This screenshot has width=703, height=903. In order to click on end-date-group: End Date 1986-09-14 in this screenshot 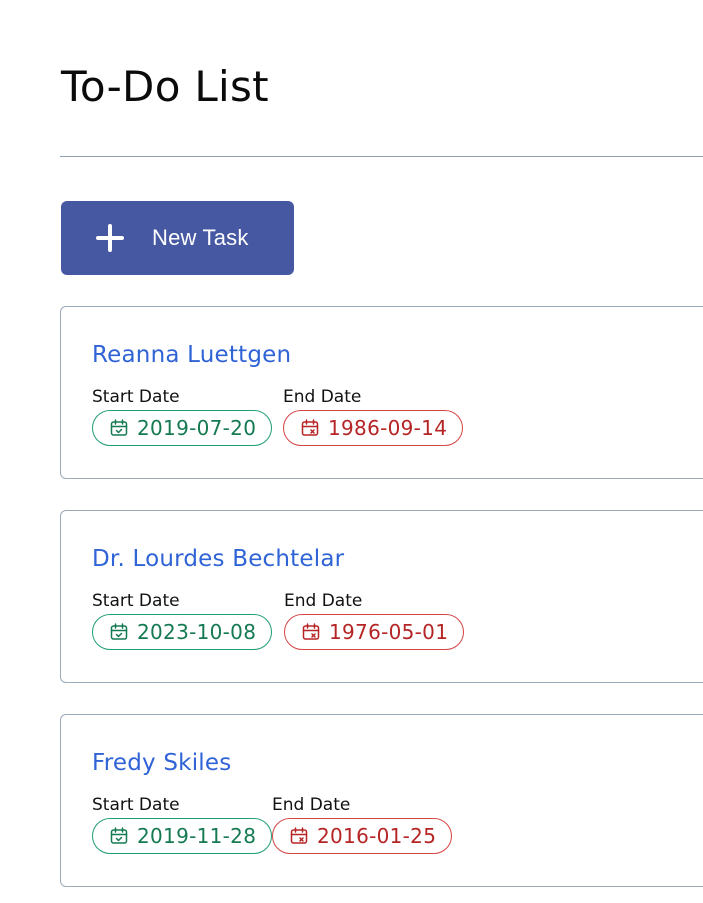, I will do `click(373, 416)`.